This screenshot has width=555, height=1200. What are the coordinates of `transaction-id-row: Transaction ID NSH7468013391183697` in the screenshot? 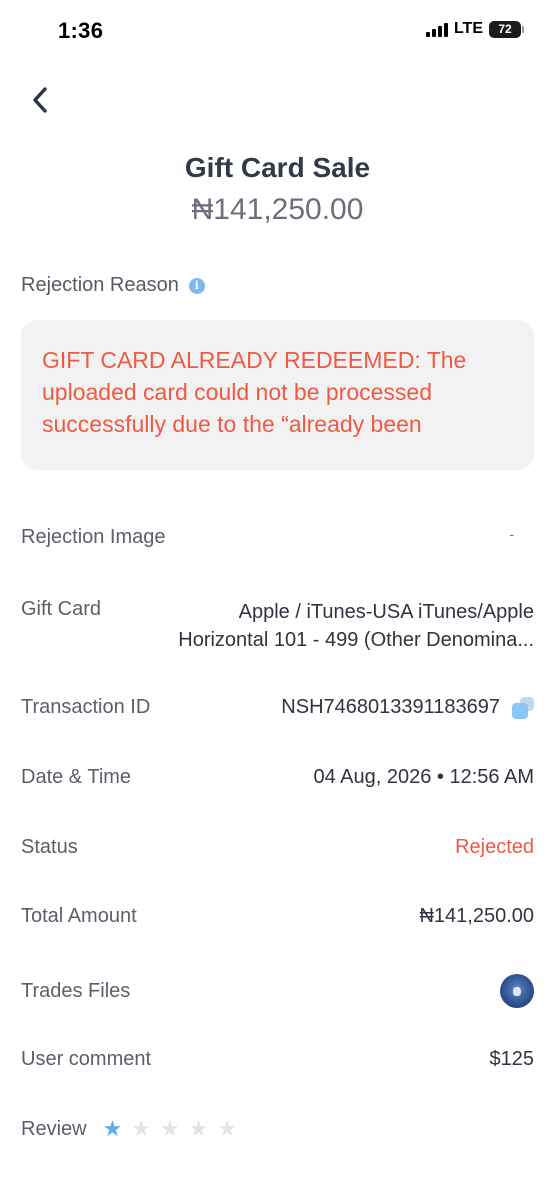 It's located at (277, 707).